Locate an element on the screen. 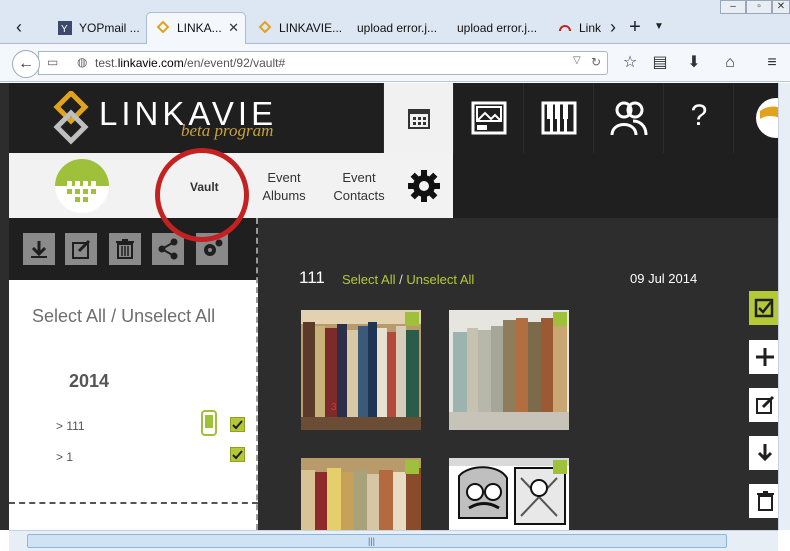  vertical-scrollbar is located at coordinates (784, 306).